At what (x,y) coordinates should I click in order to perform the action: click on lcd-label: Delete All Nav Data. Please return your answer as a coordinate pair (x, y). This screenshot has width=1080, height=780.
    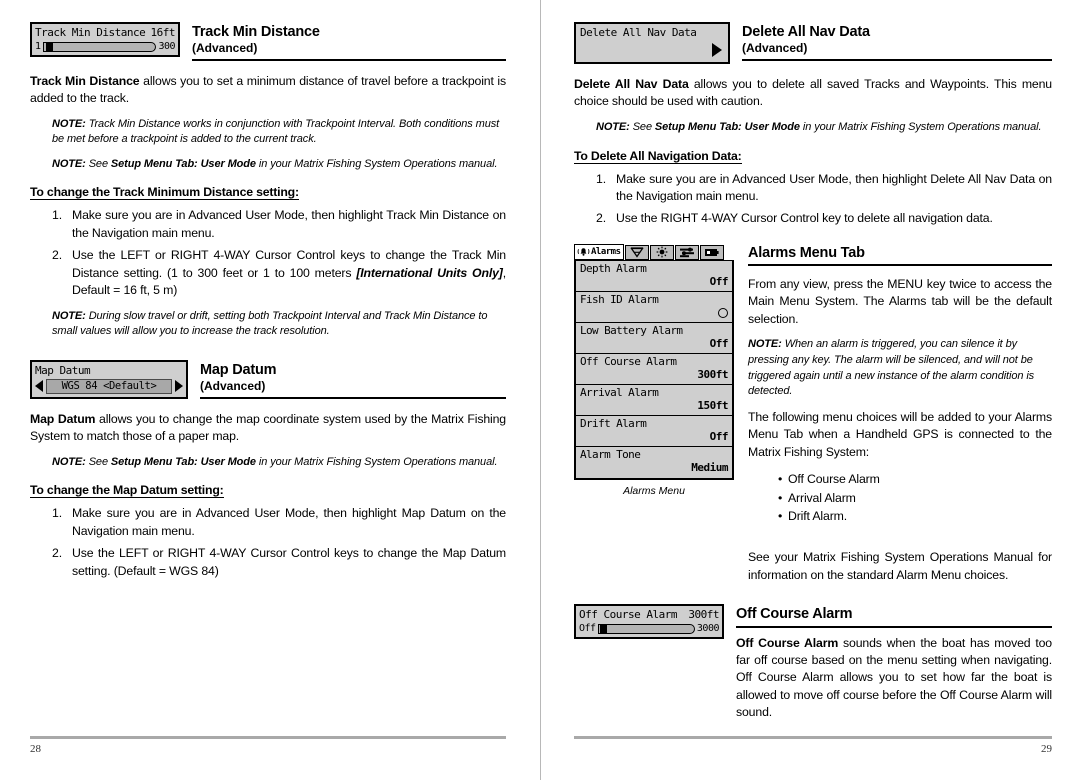
    Looking at the image, I should click on (638, 32).